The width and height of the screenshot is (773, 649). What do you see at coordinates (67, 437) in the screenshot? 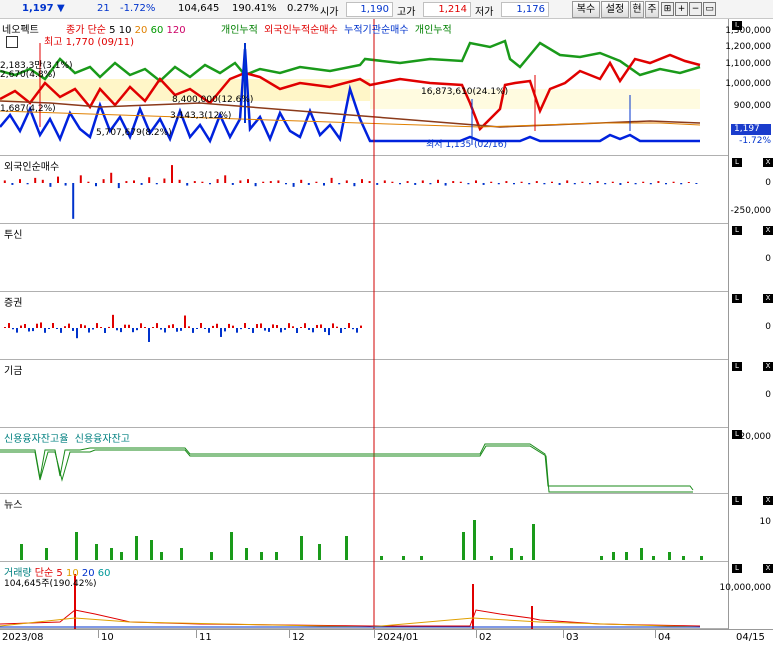
I see `panel-title-credit: 신용융자잔고율 신용융자잔고` at bounding box center [67, 437].